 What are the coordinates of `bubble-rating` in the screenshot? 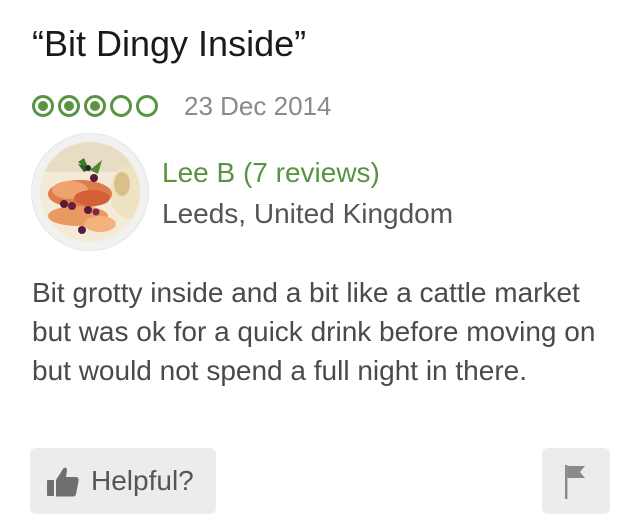 It's located at (97, 106).